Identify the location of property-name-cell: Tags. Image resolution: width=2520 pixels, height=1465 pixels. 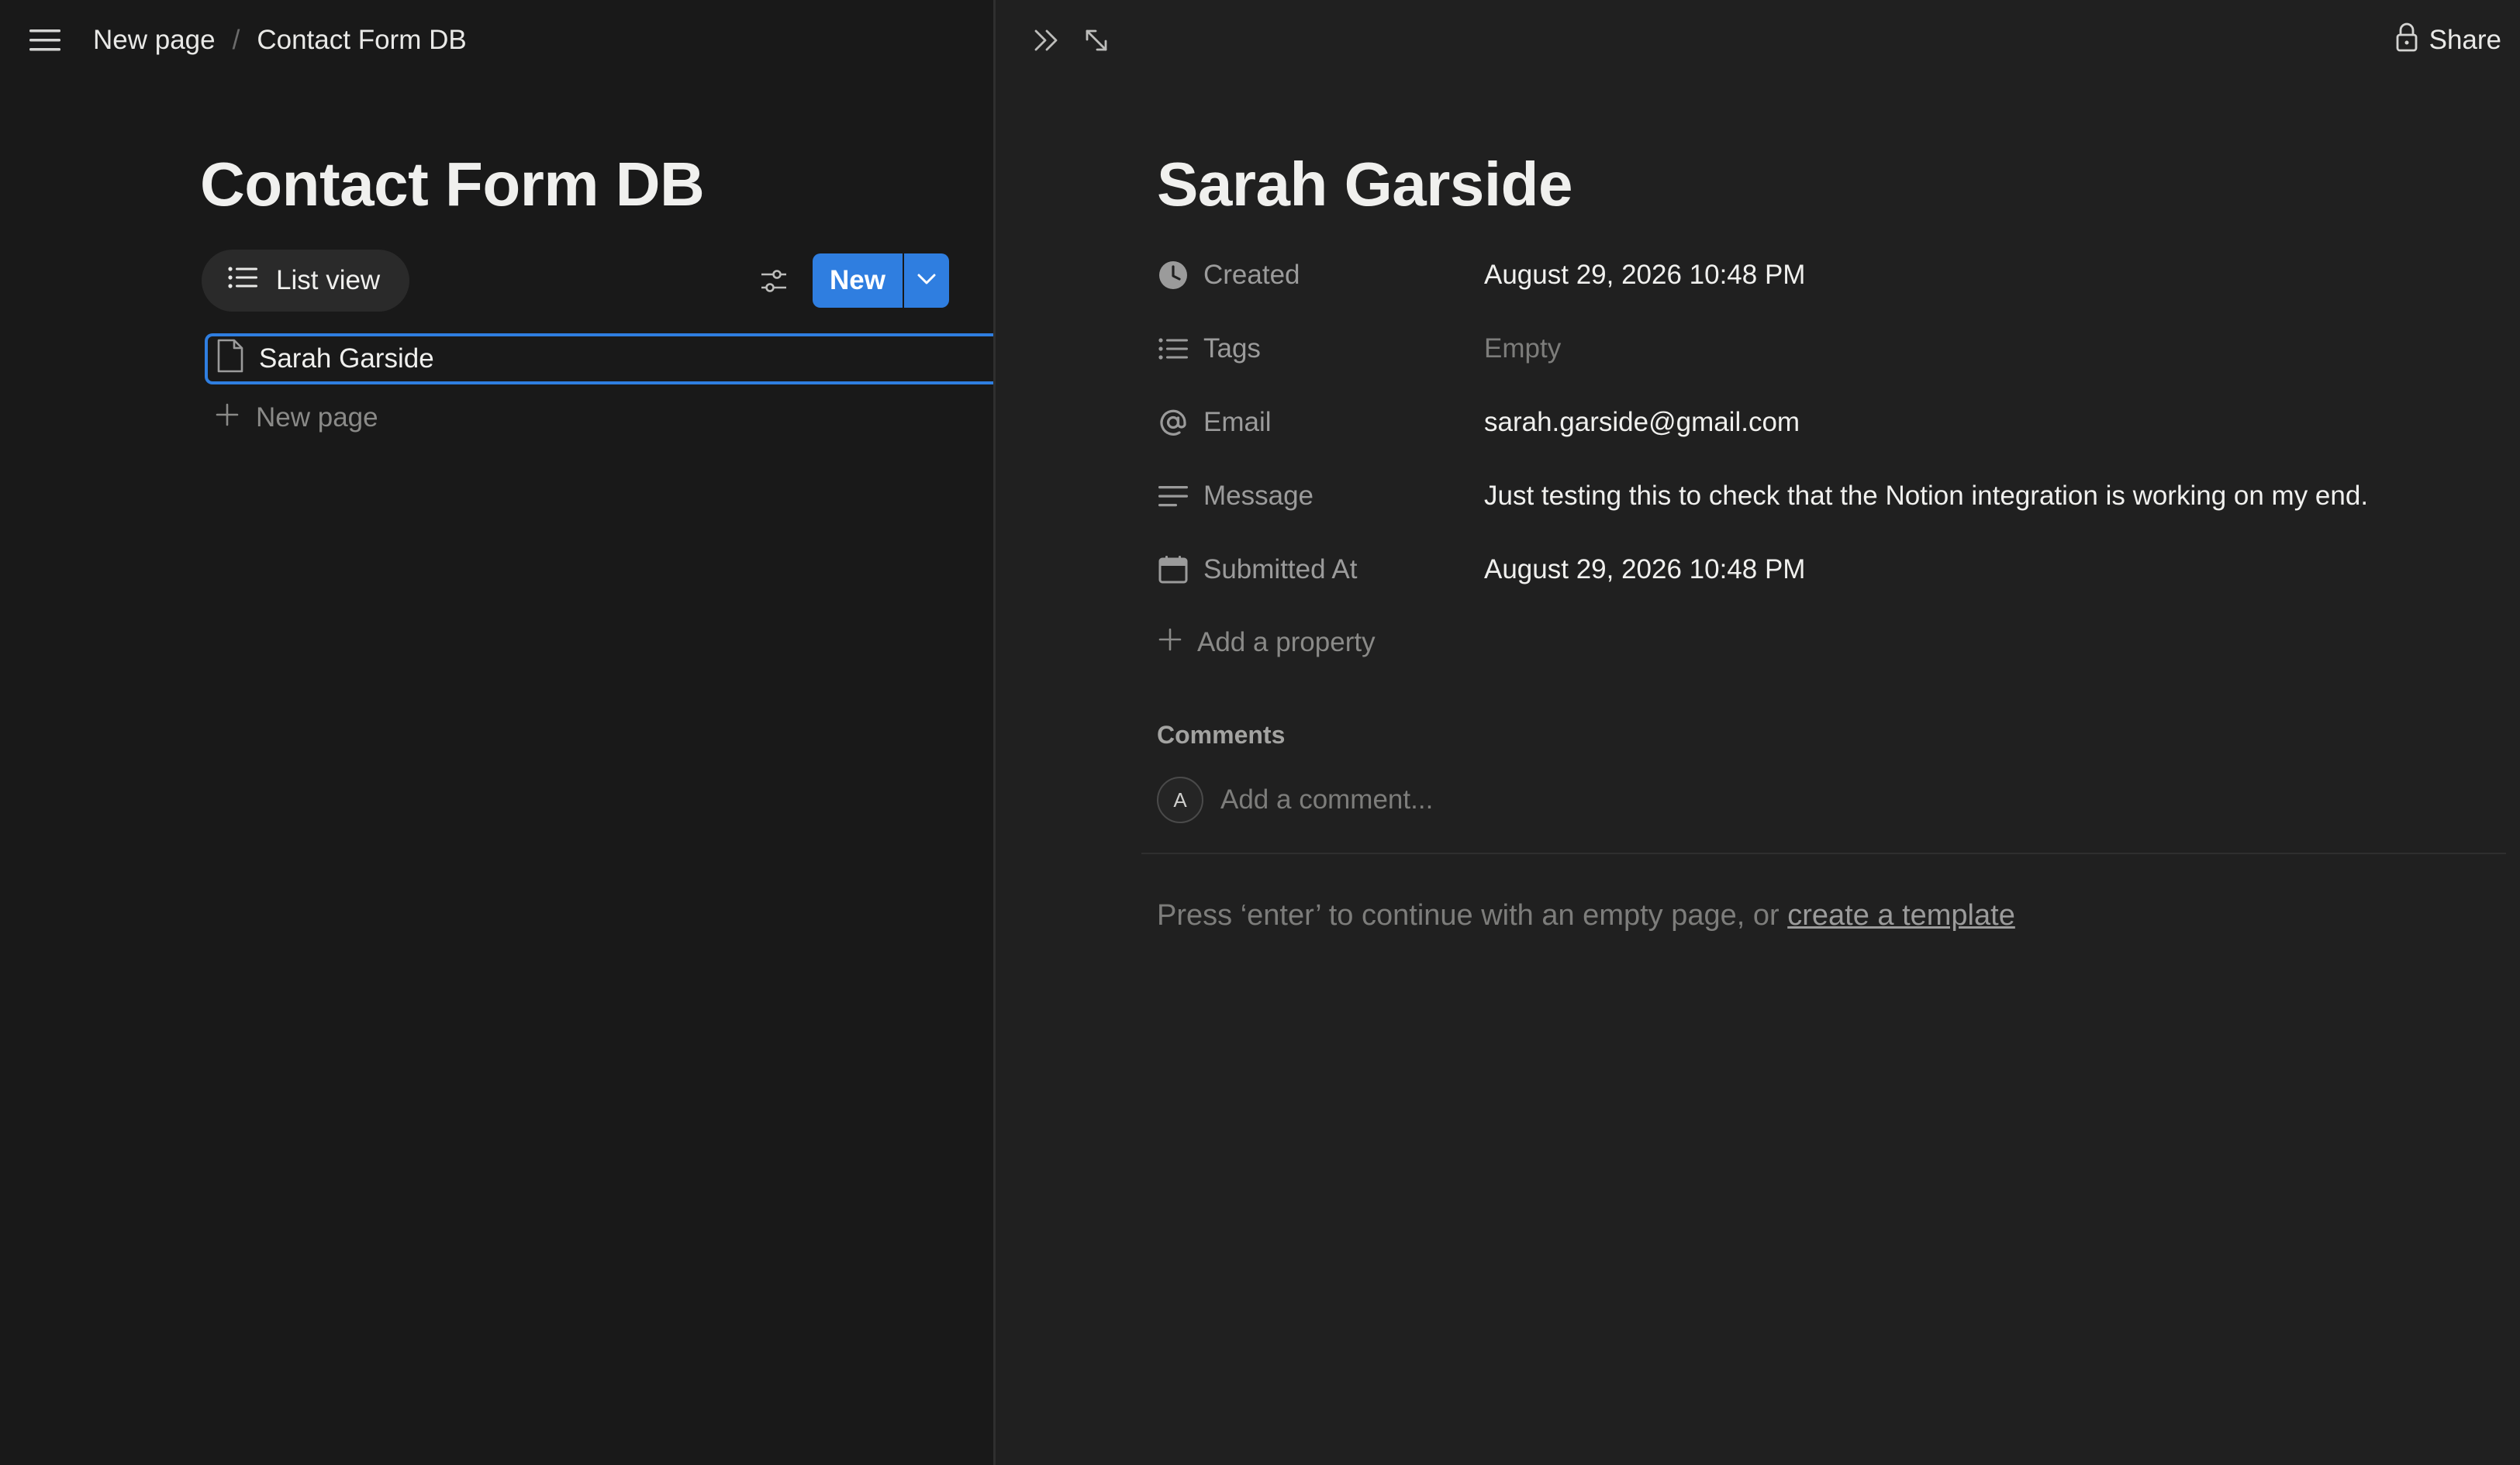
(1320, 349).